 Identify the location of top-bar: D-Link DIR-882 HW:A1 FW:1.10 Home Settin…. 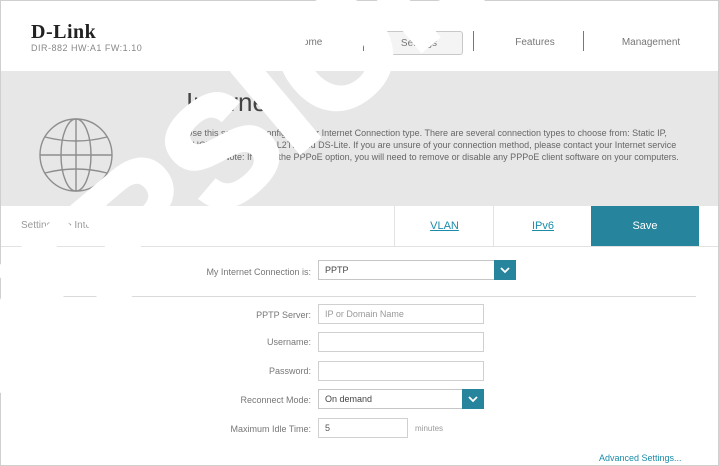
(359, 36).